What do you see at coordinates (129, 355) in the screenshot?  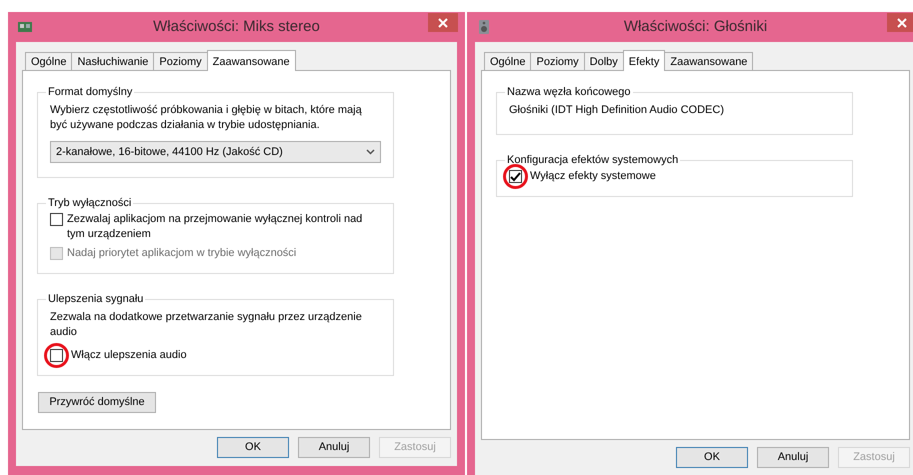 I see `checkbox-label: Włącz ulepszenia audio` at bounding box center [129, 355].